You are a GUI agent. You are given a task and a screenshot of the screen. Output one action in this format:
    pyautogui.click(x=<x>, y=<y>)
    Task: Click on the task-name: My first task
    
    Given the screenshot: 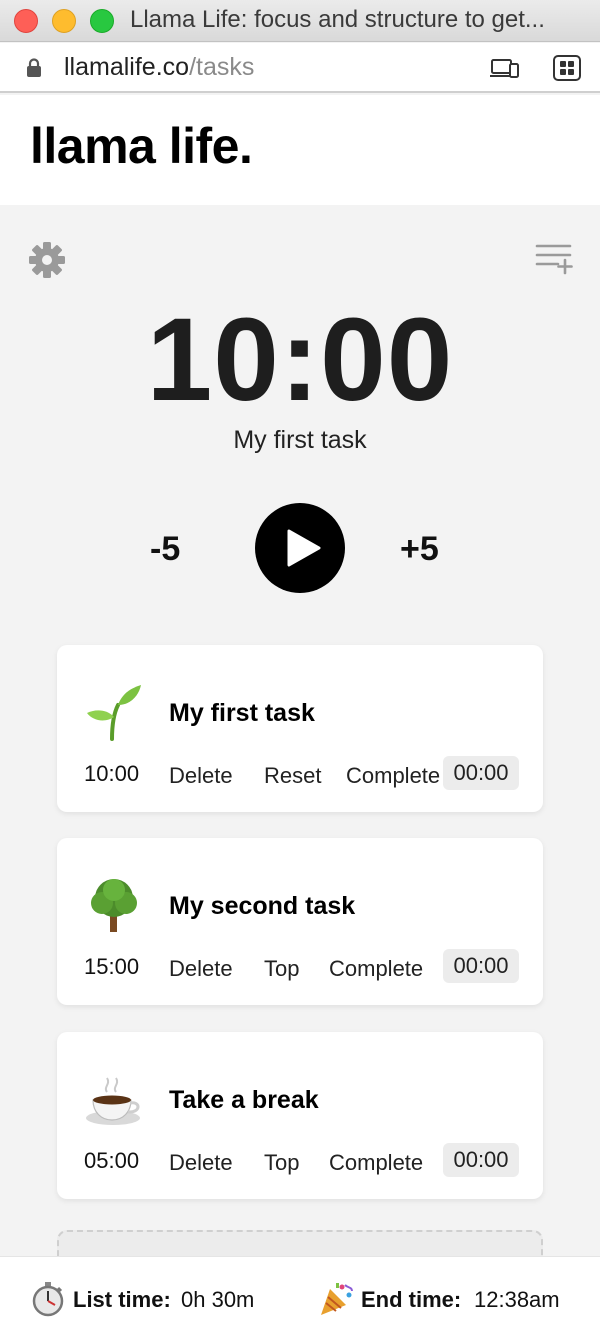 What is the action you would take?
    pyautogui.click(x=242, y=713)
    